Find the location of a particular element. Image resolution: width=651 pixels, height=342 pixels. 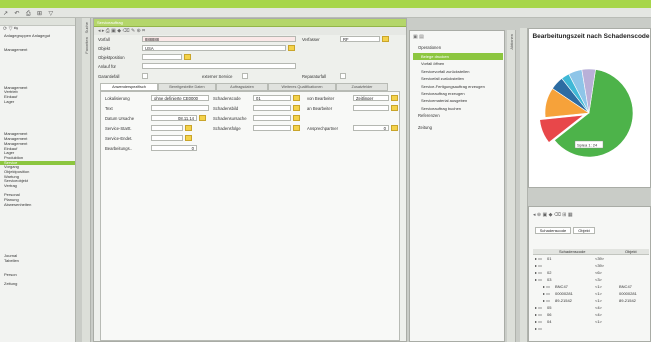

print-icon: ⎙ is located at coordinates (28, 14).